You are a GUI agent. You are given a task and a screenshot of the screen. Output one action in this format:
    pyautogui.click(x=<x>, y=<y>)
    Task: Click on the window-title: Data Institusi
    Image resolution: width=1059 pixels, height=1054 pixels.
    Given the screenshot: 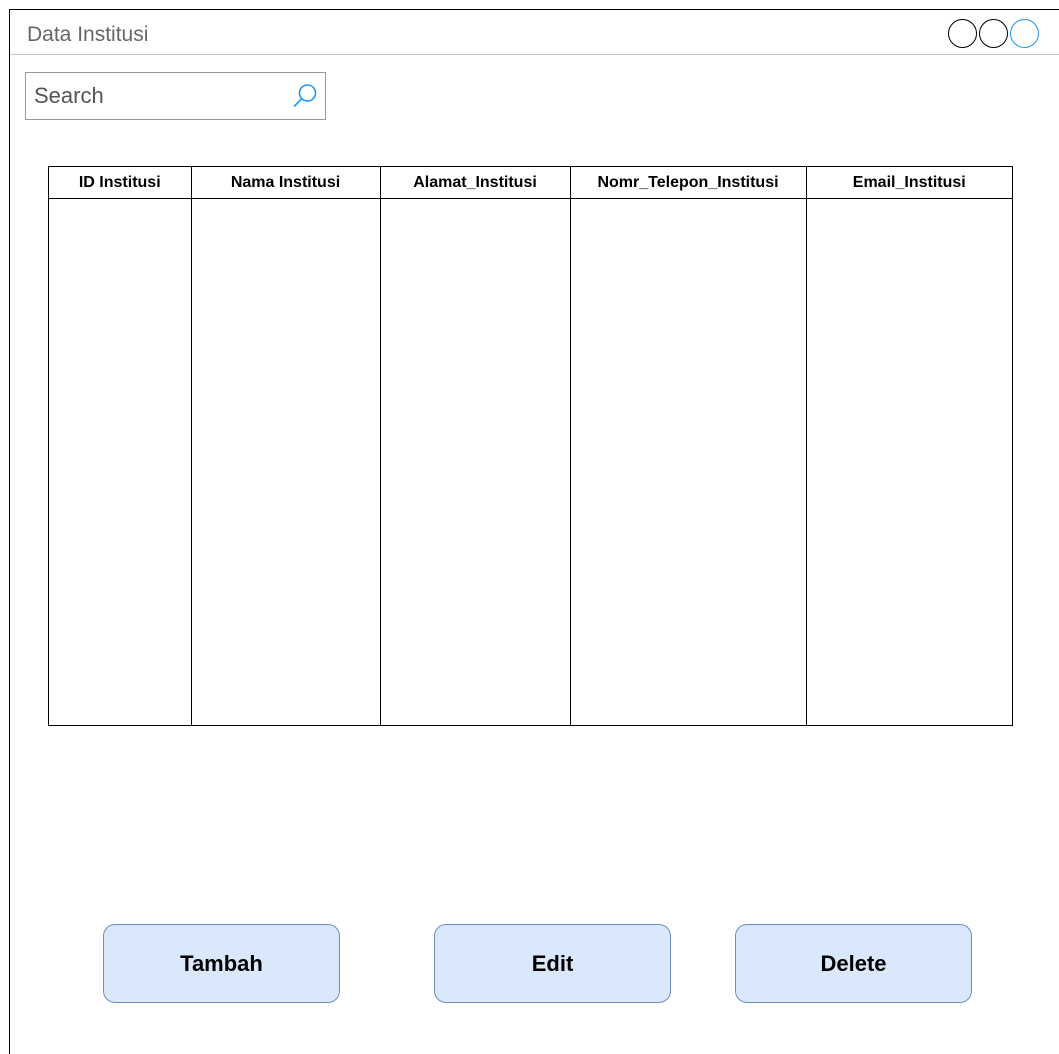 What is the action you would take?
    pyautogui.click(x=88, y=34)
    